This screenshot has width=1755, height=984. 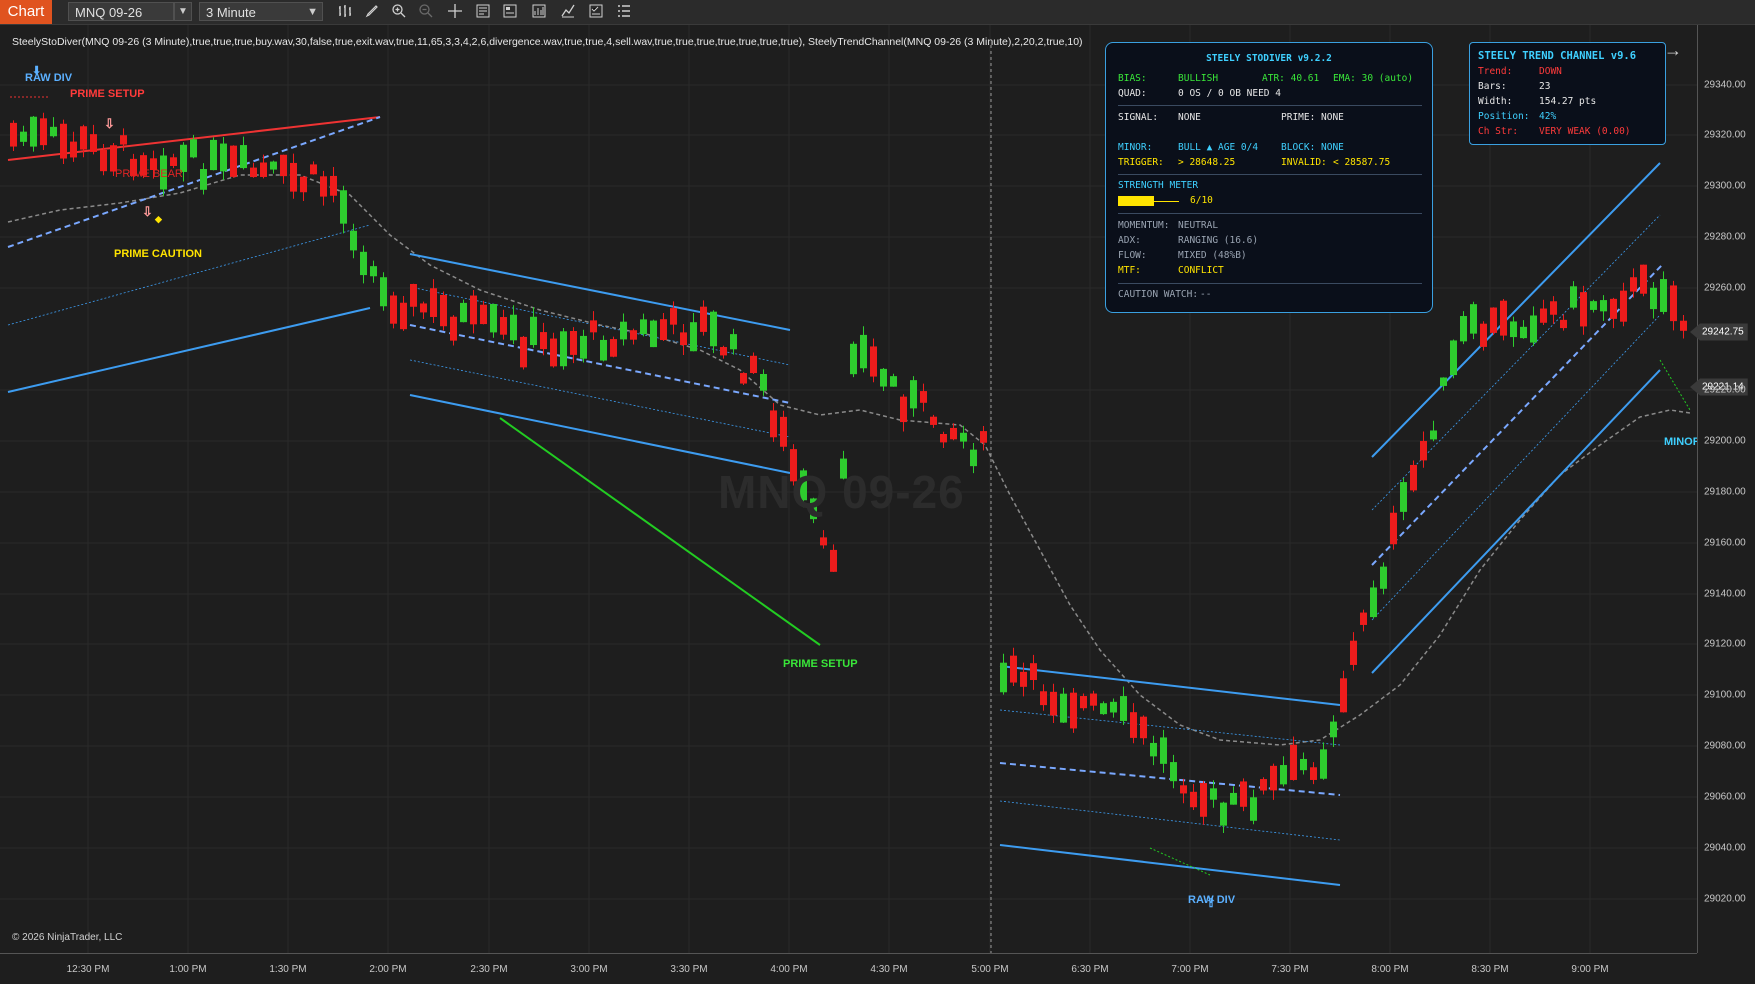 I want to click on quad-value: 0 OS / 0 OB NEED 4, so click(x=1229, y=93).